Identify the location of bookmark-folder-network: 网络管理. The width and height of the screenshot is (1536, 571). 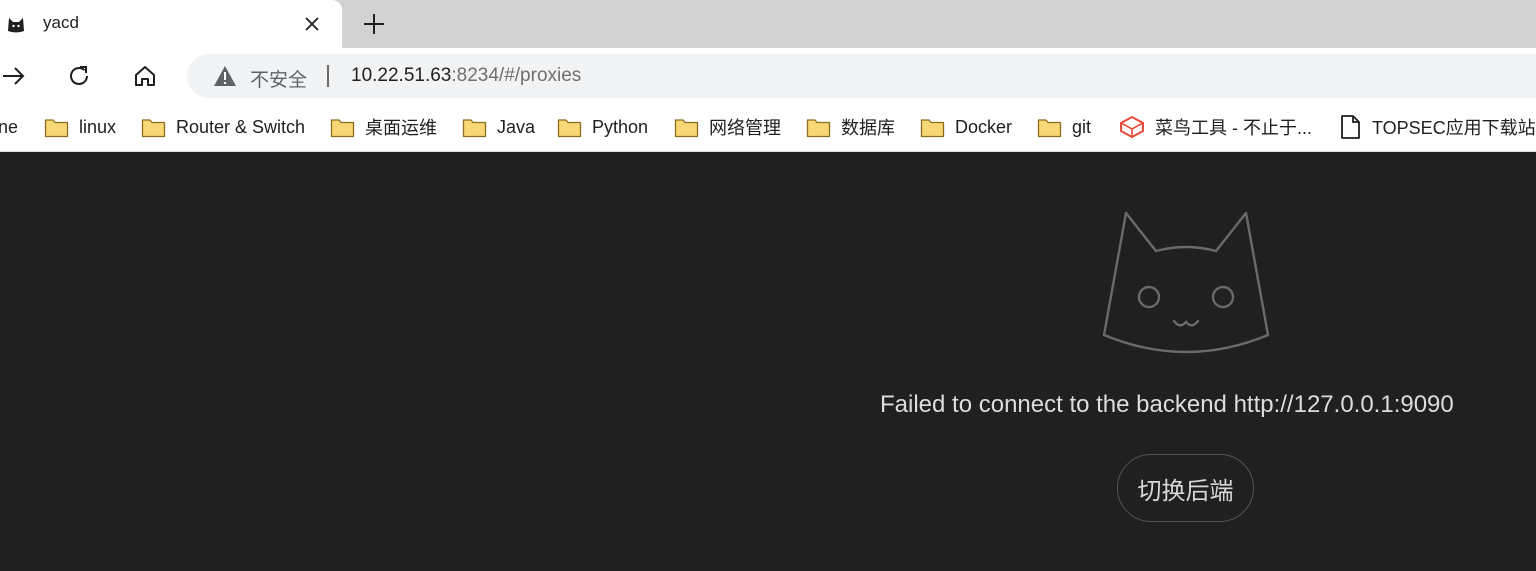
(727, 127).